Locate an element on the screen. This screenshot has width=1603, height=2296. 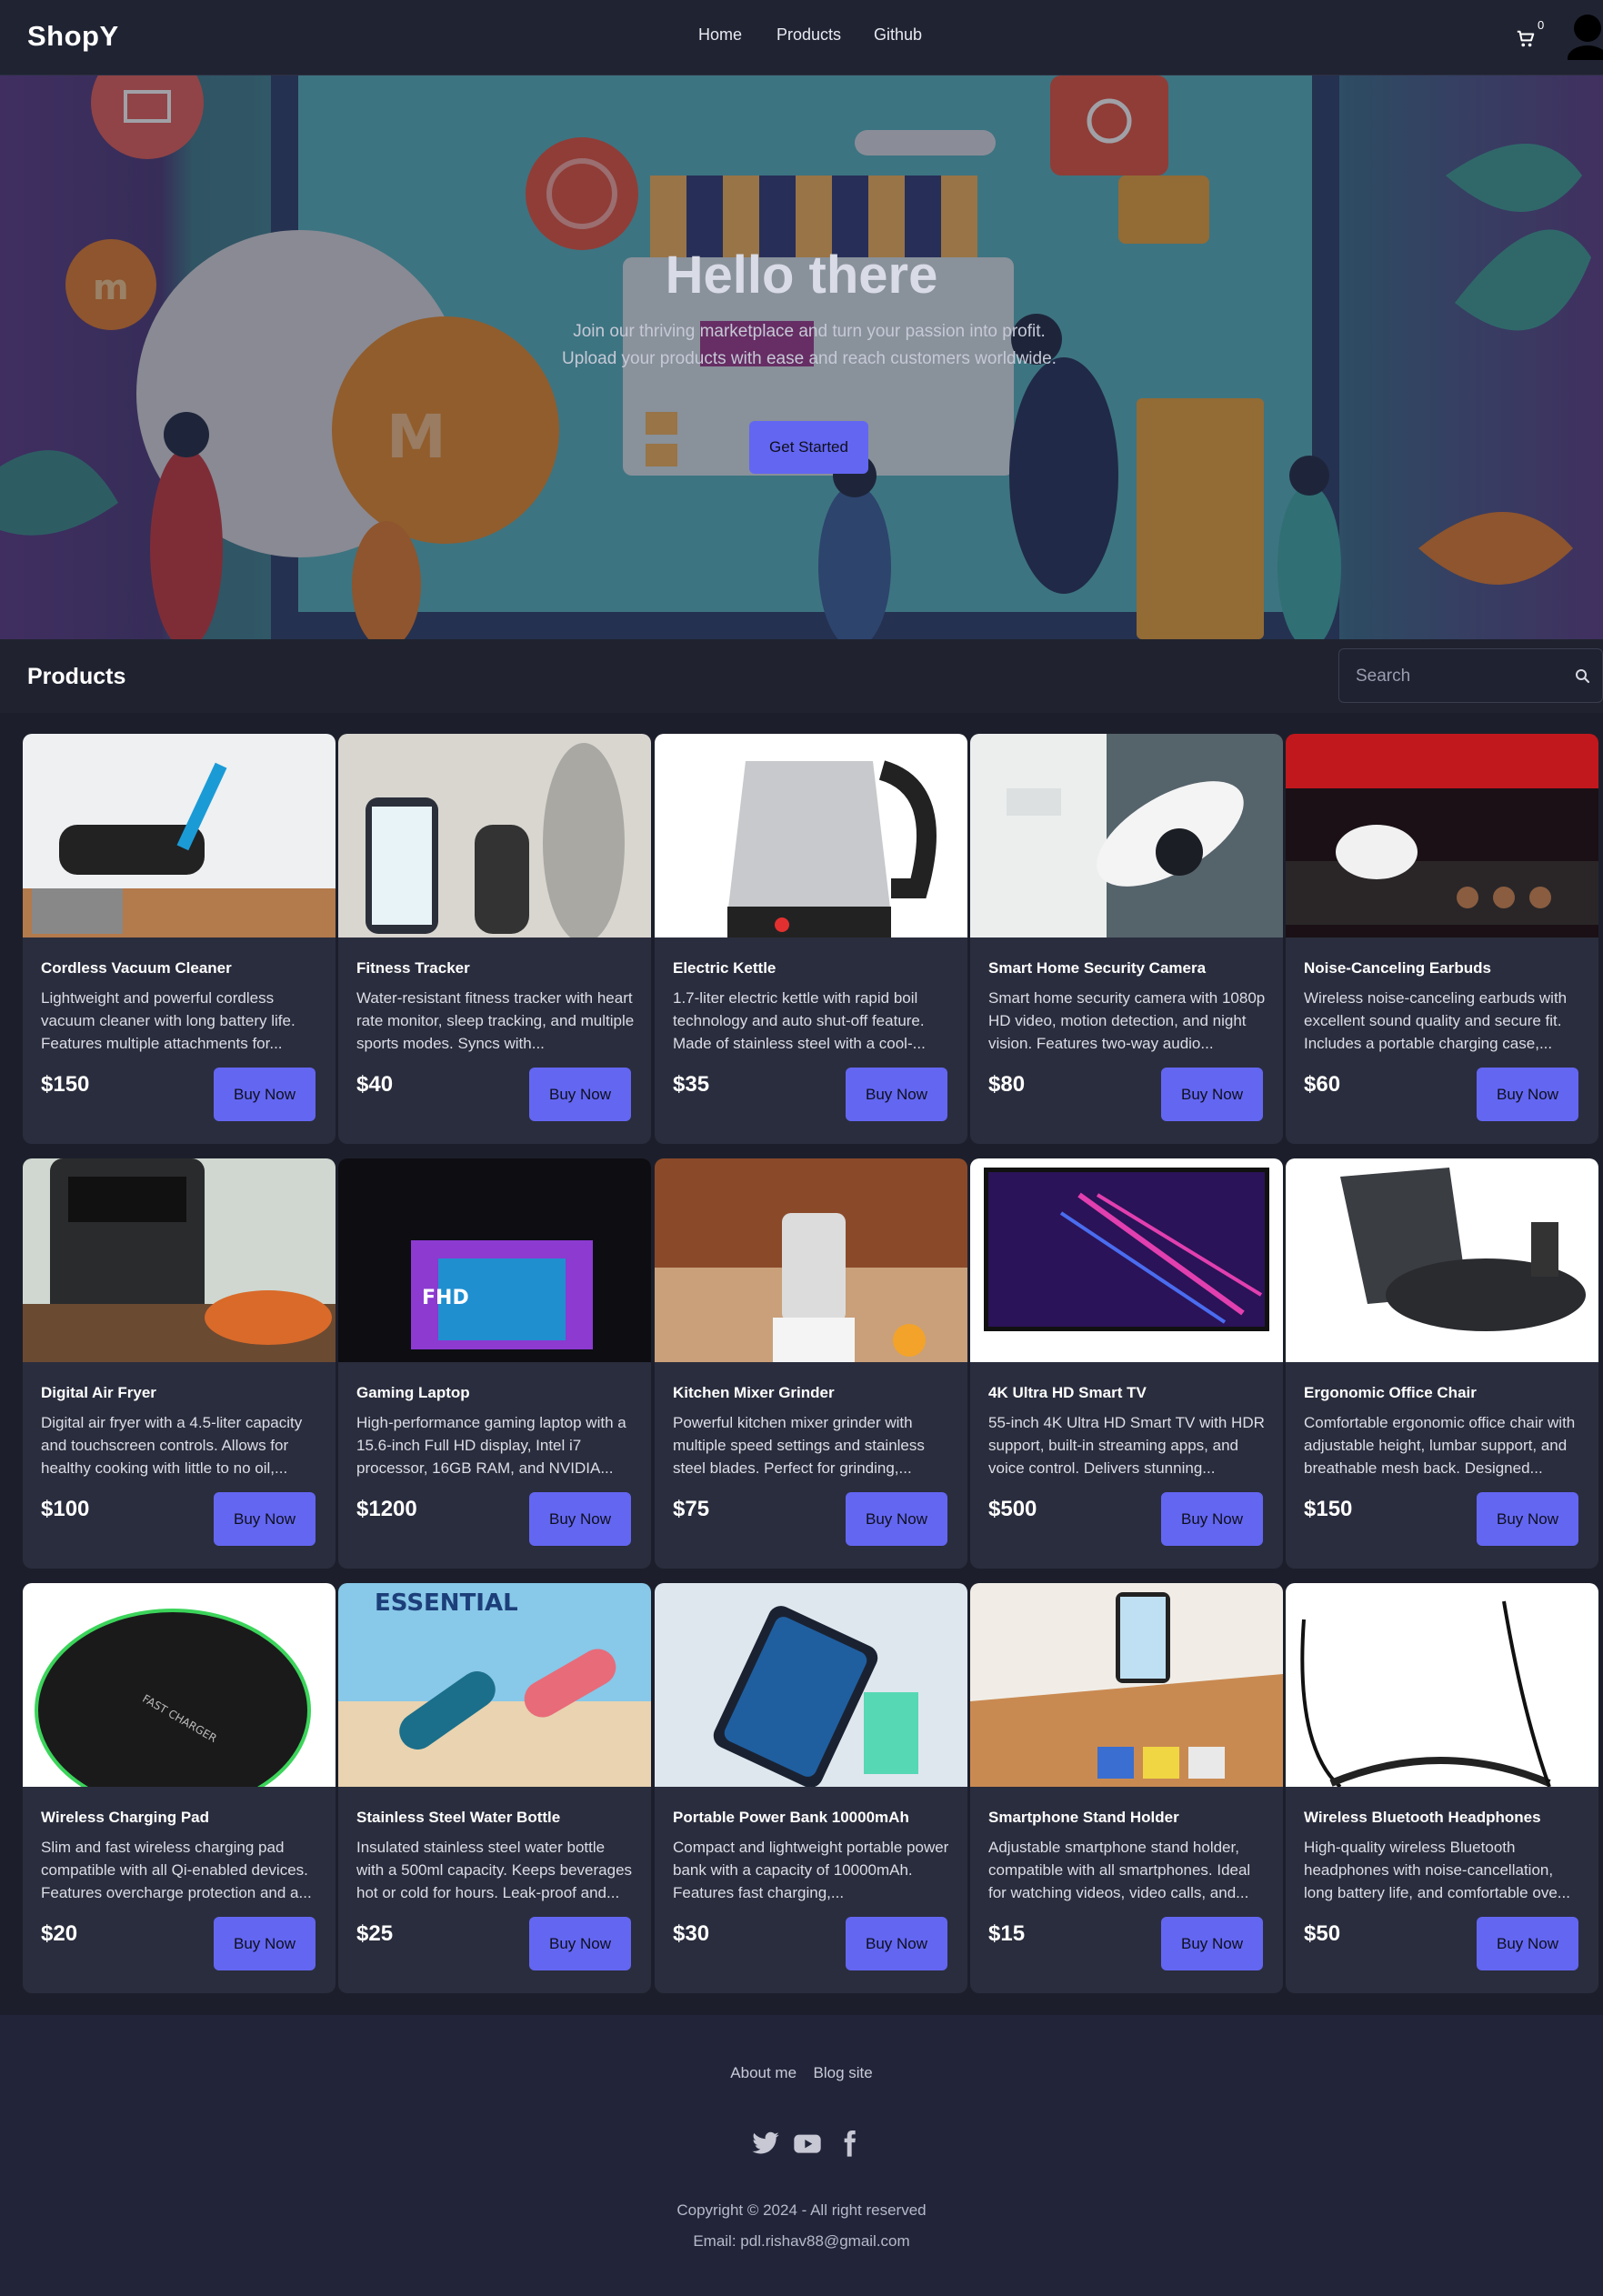
product-price: $15 is located at coordinates (1007, 1934).